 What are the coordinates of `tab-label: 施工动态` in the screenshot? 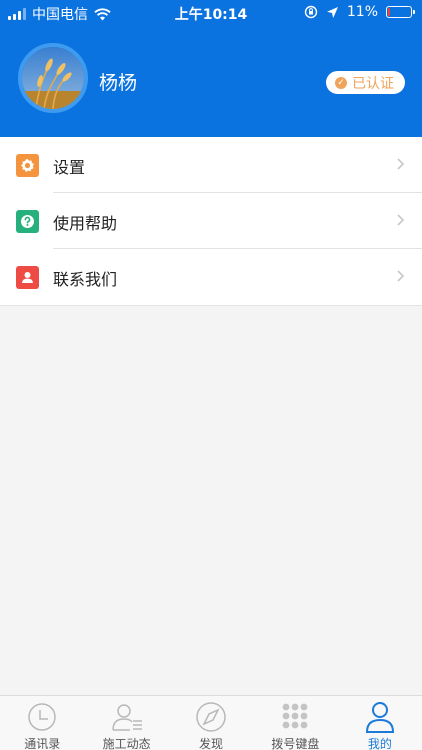 It's located at (126, 743).